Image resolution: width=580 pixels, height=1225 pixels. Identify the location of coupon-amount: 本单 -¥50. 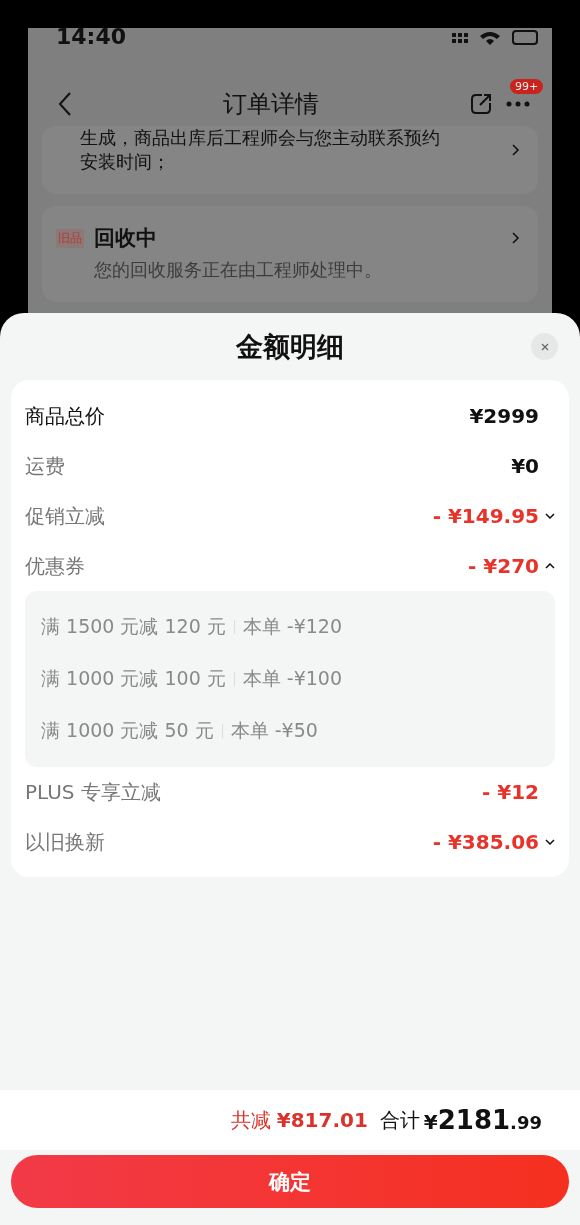
(274, 730).